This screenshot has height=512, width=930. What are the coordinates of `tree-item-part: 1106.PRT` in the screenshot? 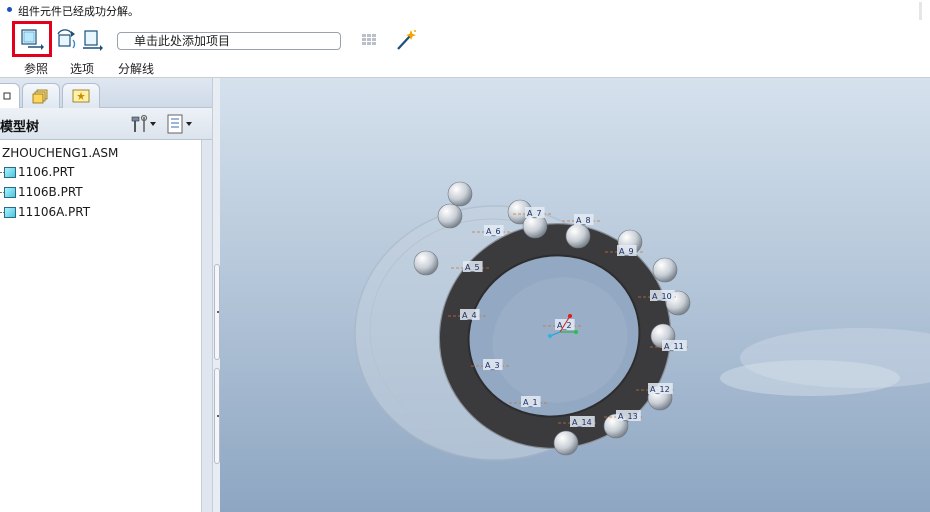 It's located at (37, 172).